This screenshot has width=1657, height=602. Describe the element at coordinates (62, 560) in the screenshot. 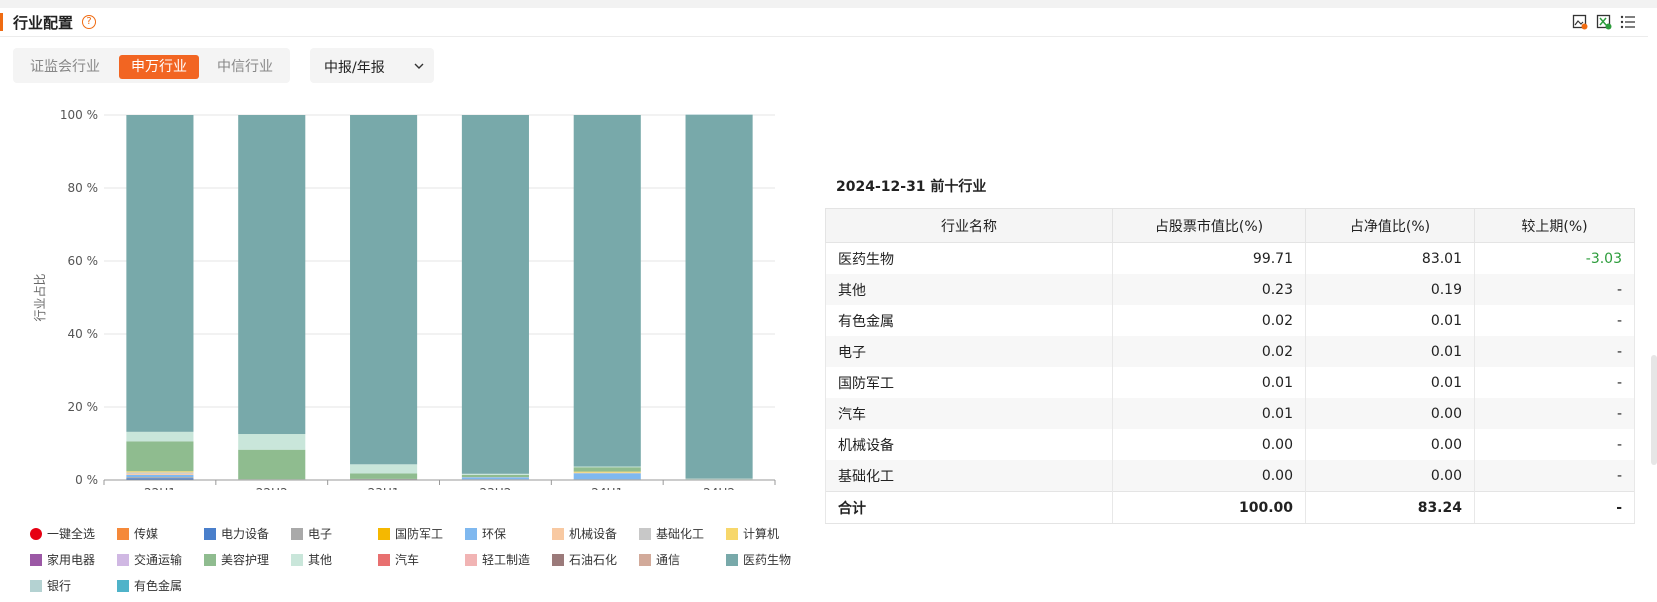

I see `legend-item: 家用电器` at that location.